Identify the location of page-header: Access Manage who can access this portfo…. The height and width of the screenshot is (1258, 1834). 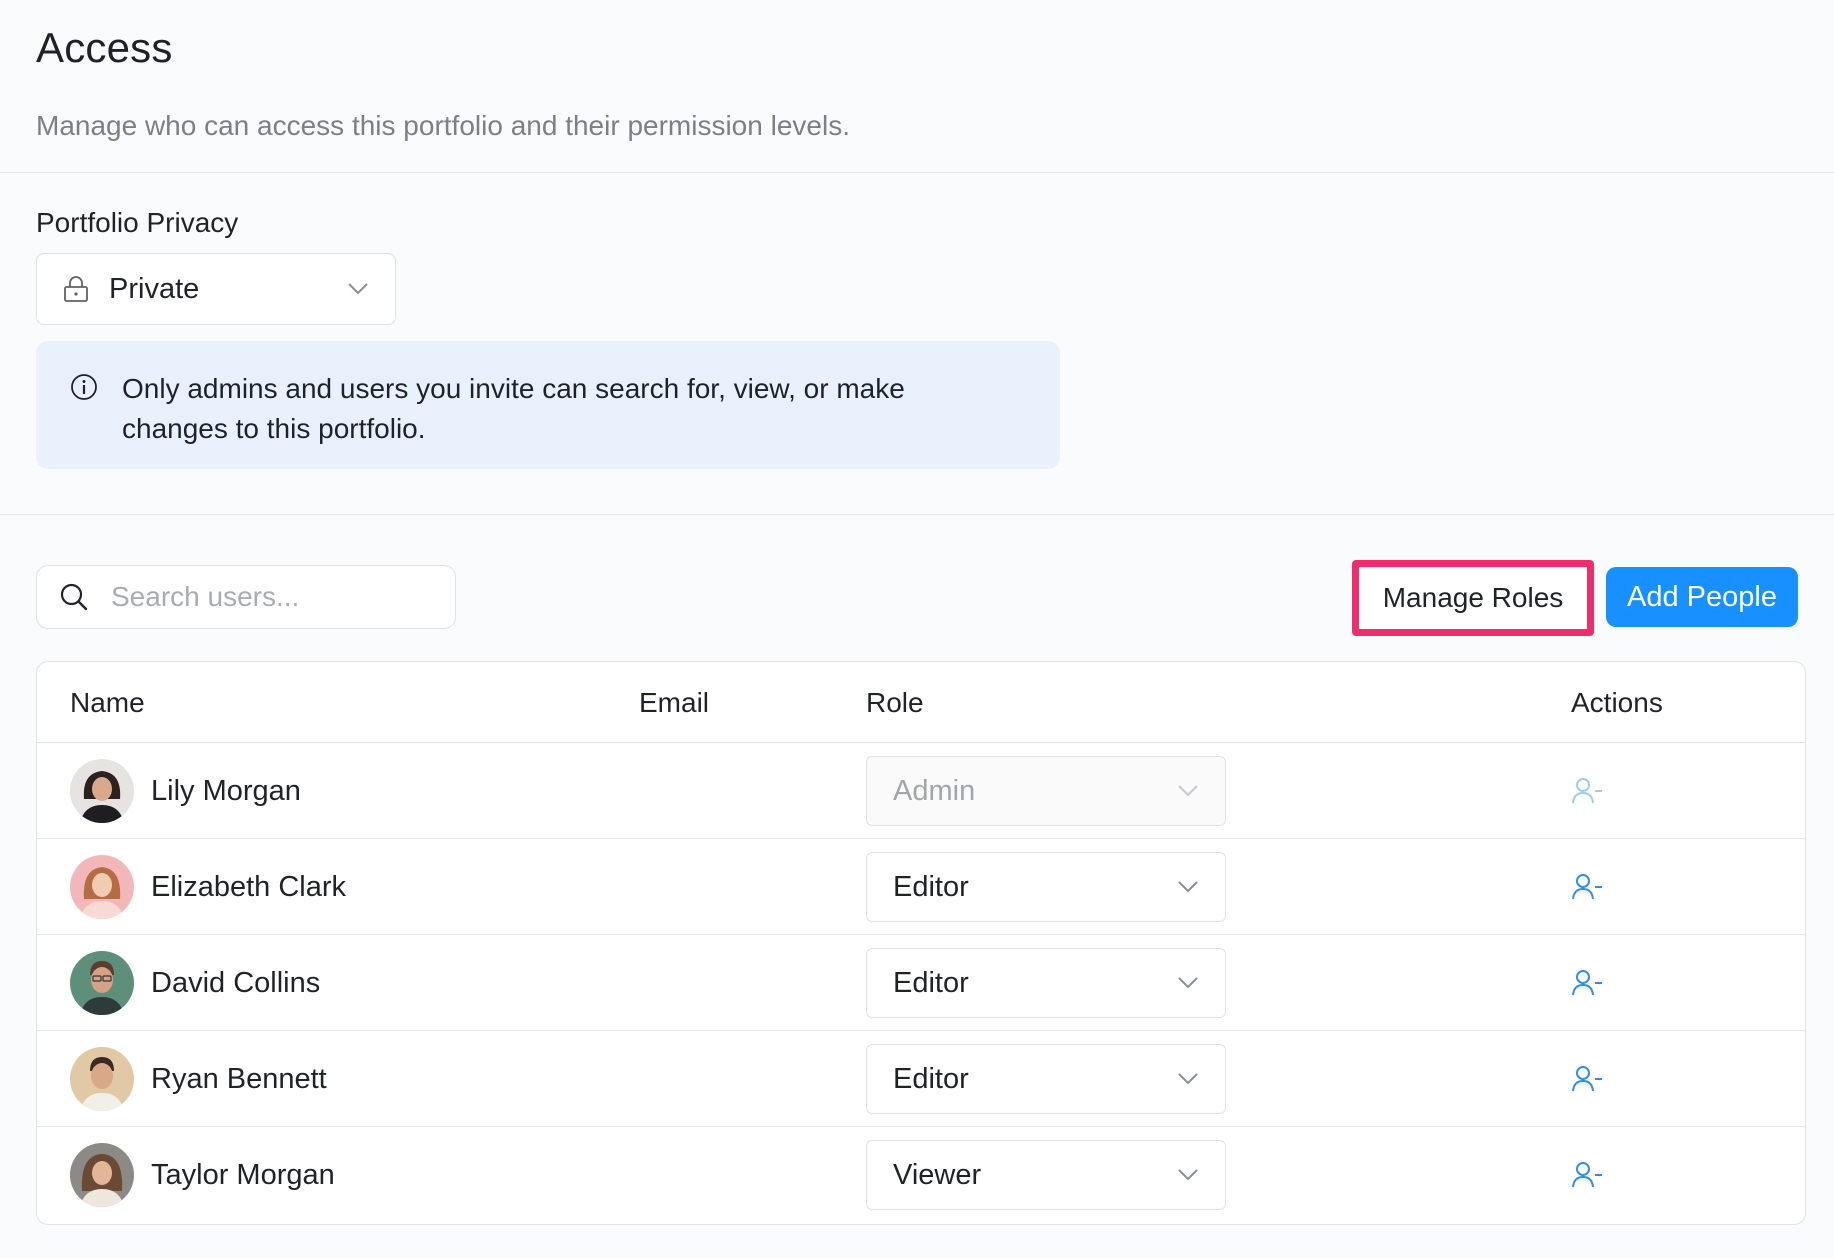
(917, 86).